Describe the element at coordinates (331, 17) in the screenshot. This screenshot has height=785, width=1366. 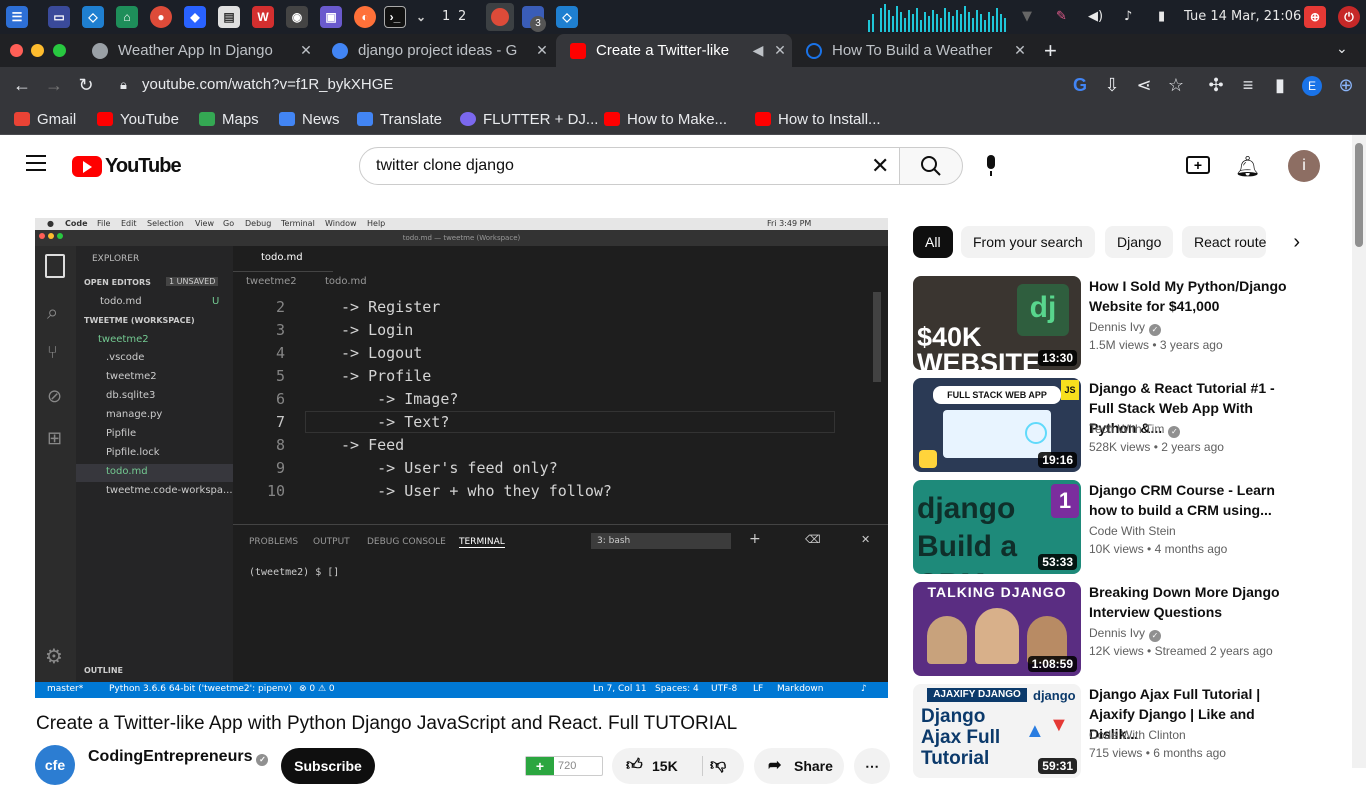
I see `screen-recorder-icon: ▣` at that location.